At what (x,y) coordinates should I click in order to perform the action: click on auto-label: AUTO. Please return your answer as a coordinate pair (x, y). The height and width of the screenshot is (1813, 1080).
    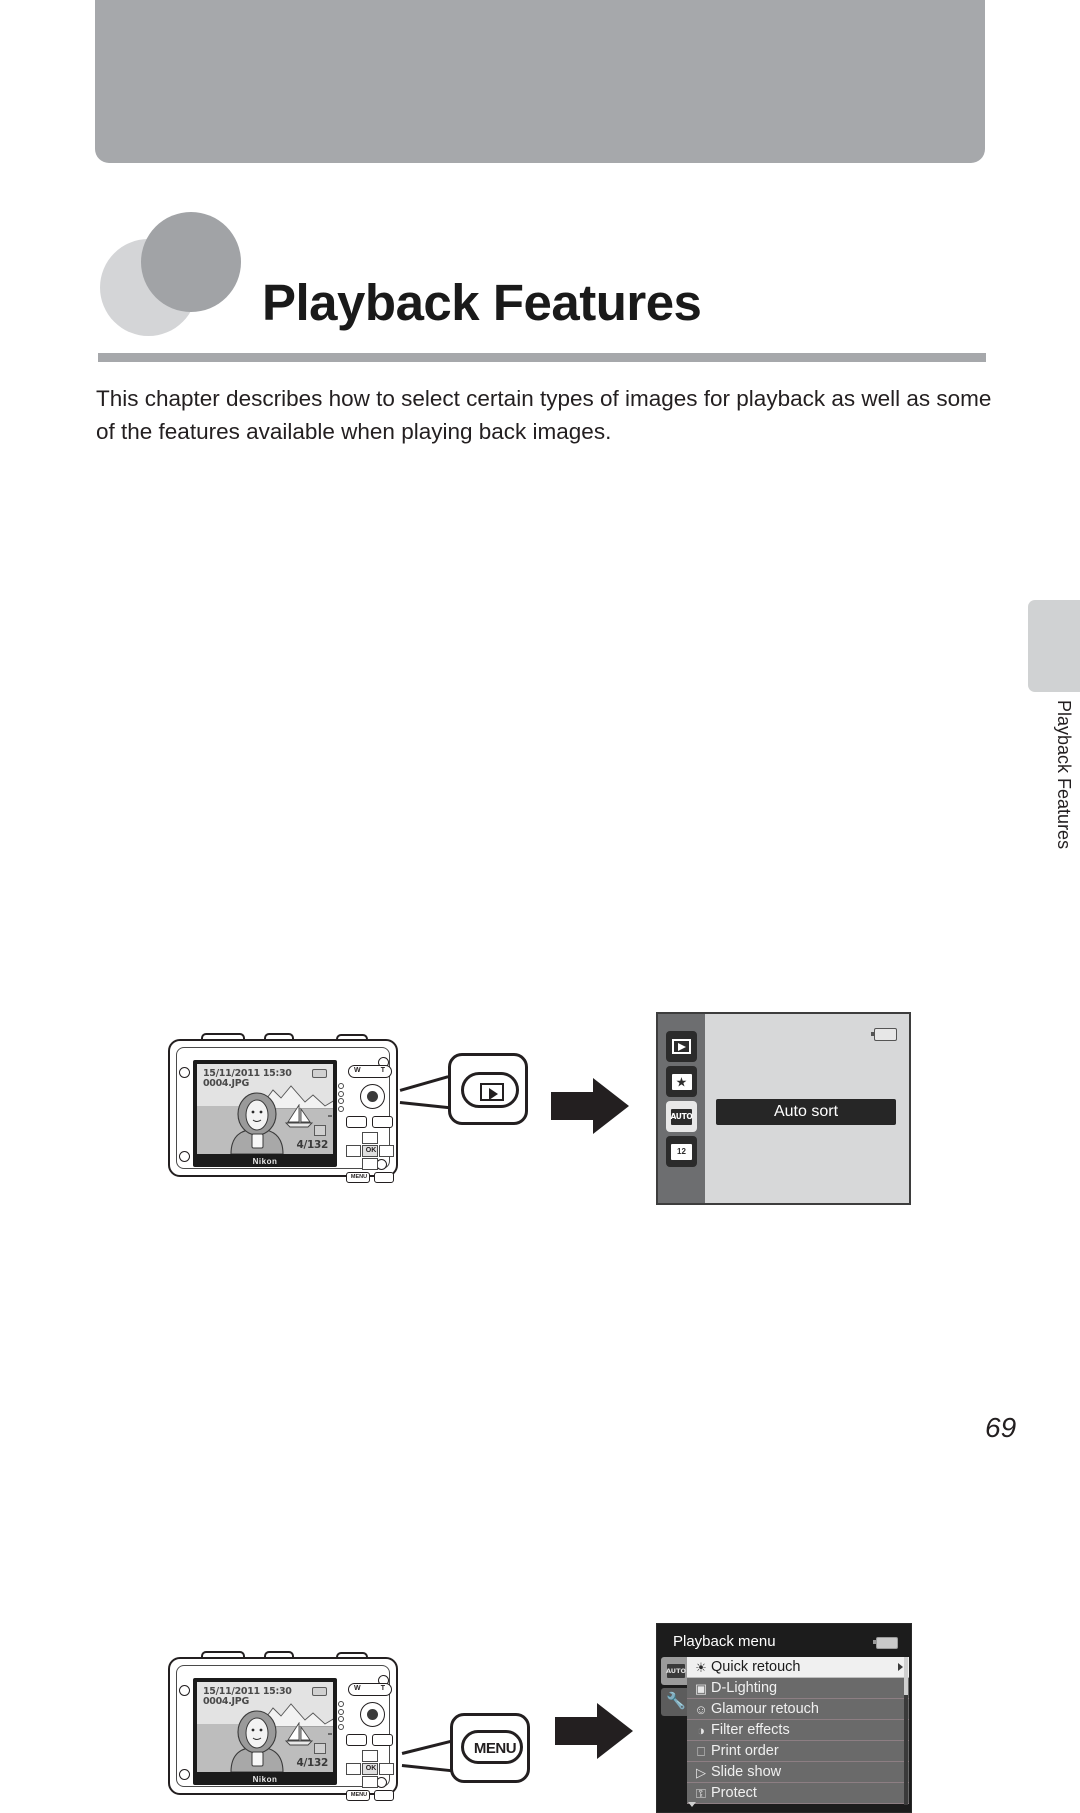
    Looking at the image, I should click on (676, 1671).